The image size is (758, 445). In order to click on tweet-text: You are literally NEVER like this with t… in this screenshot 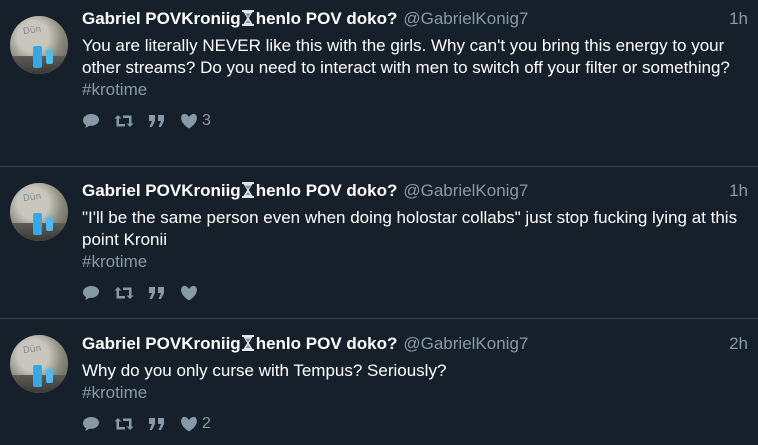, I will do `click(406, 56)`.